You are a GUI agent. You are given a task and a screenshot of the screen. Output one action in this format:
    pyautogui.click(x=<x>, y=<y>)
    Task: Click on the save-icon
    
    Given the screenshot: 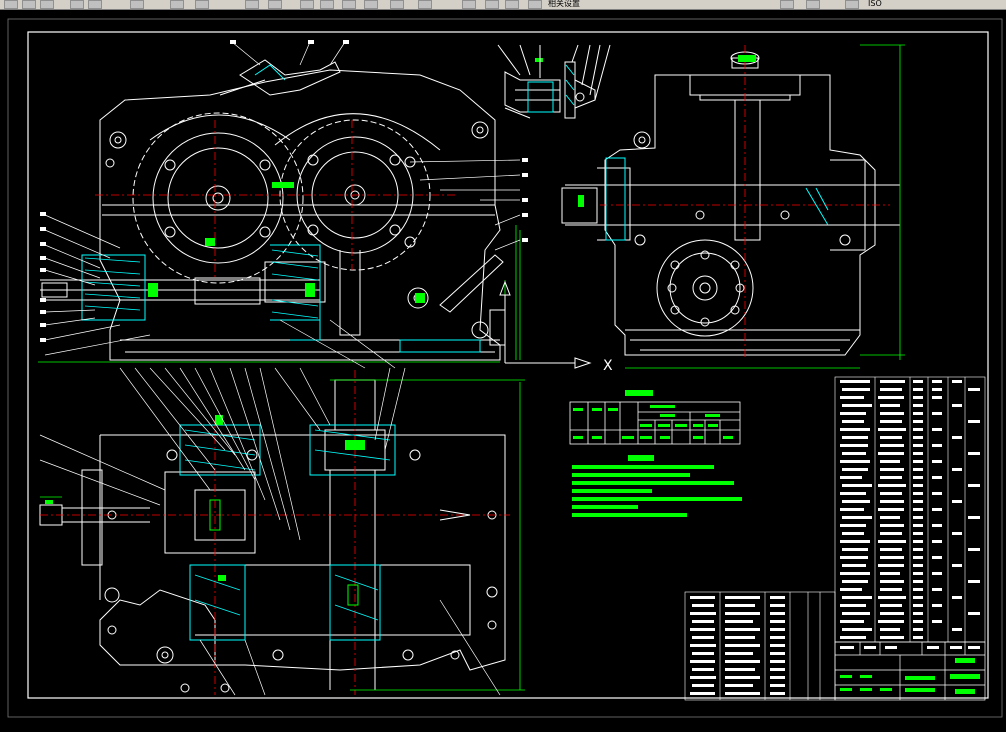 What is the action you would take?
    pyautogui.click(x=47, y=4)
    